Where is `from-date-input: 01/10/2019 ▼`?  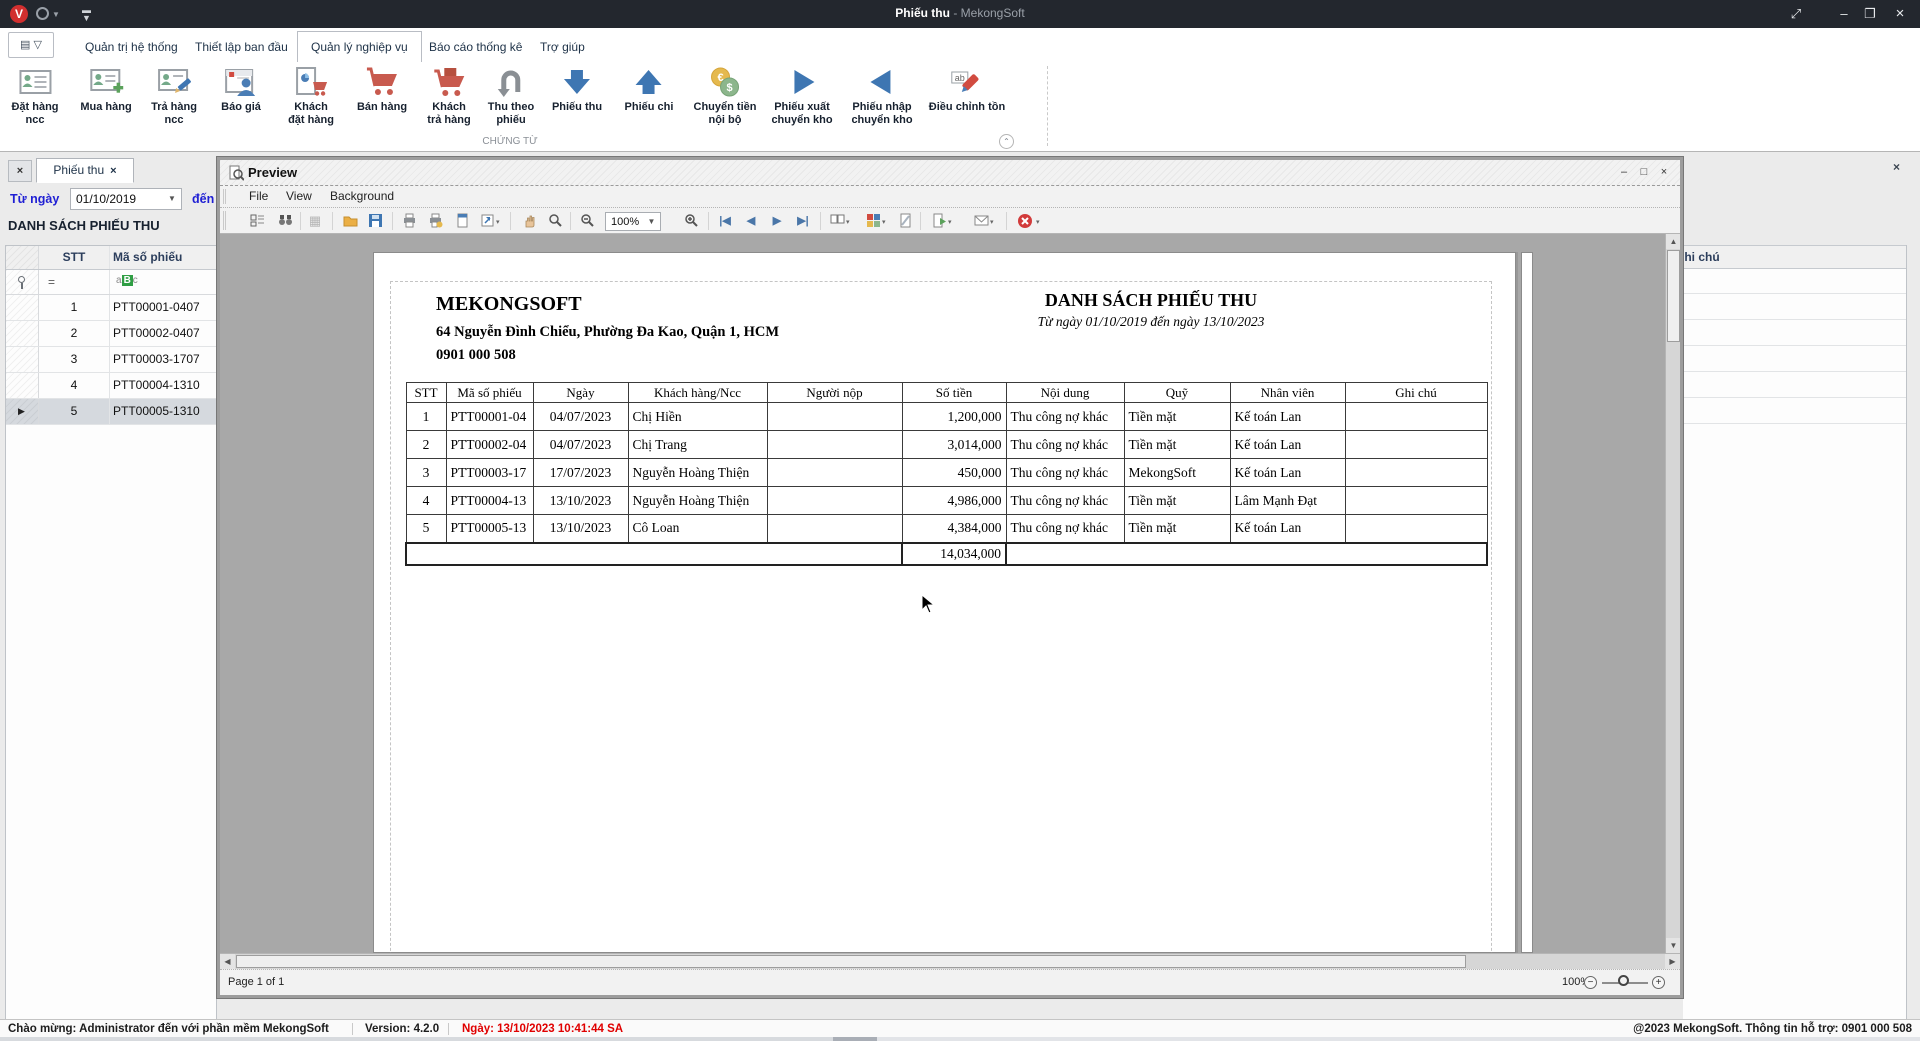 from-date-input: 01/10/2019 ▼ is located at coordinates (126, 199).